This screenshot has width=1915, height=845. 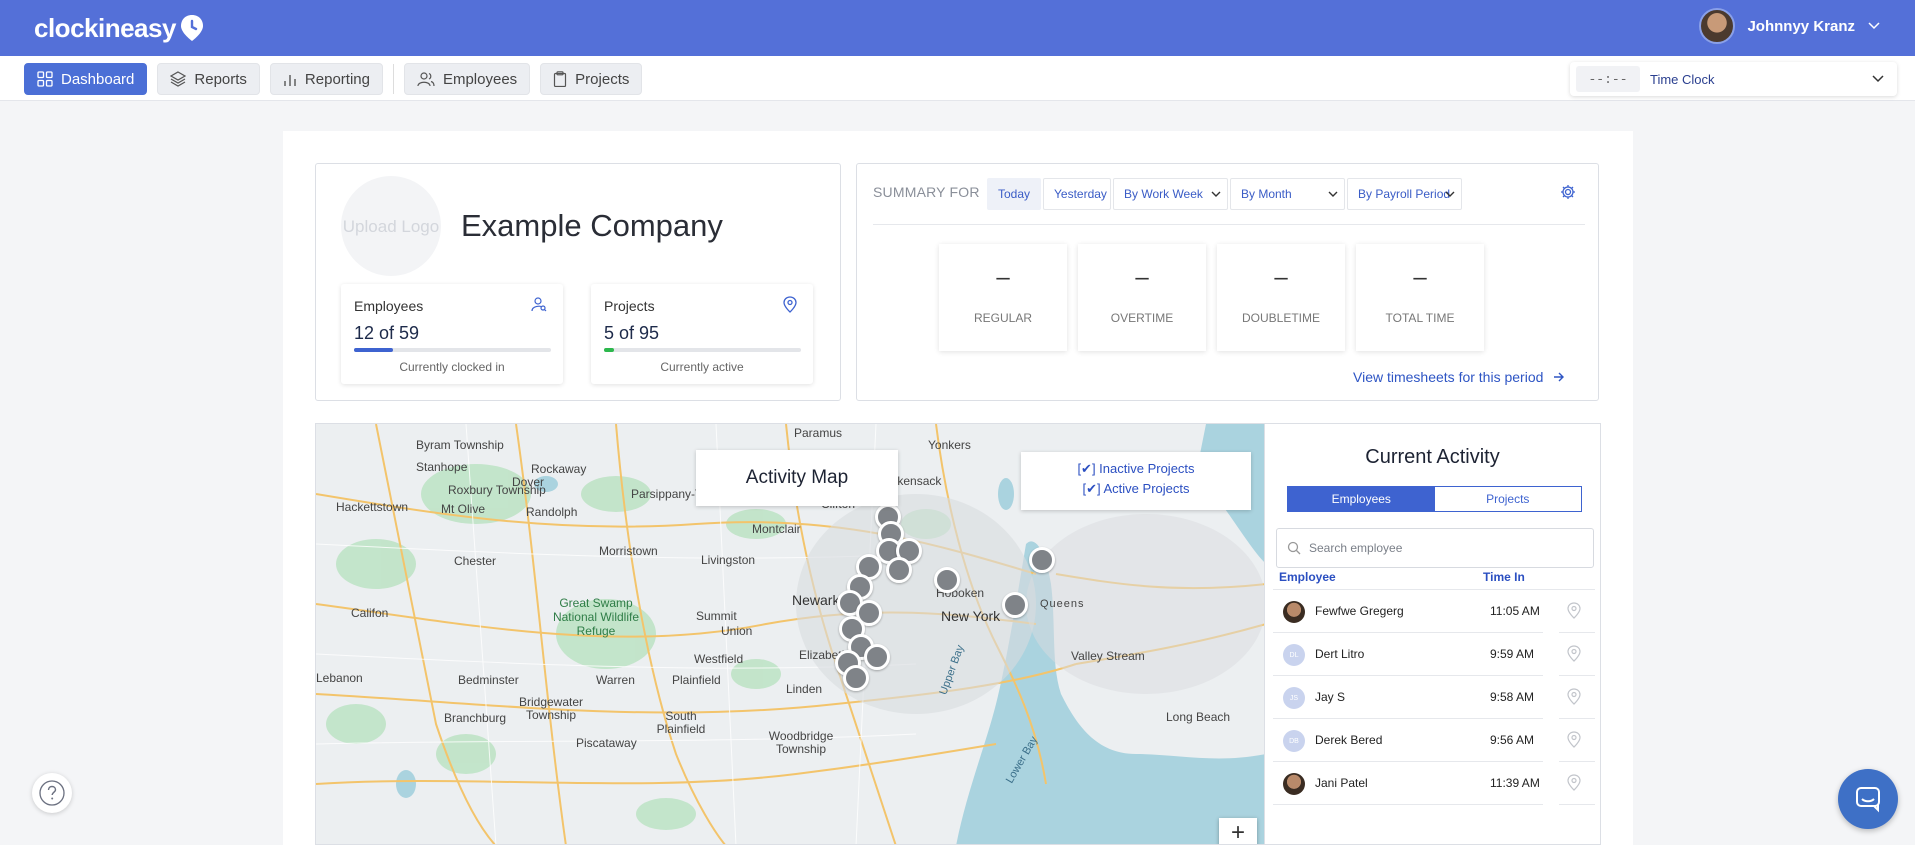 What do you see at coordinates (1448, 377) in the screenshot?
I see `view-timesheets-label: View timesheets for this period` at bounding box center [1448, 377].